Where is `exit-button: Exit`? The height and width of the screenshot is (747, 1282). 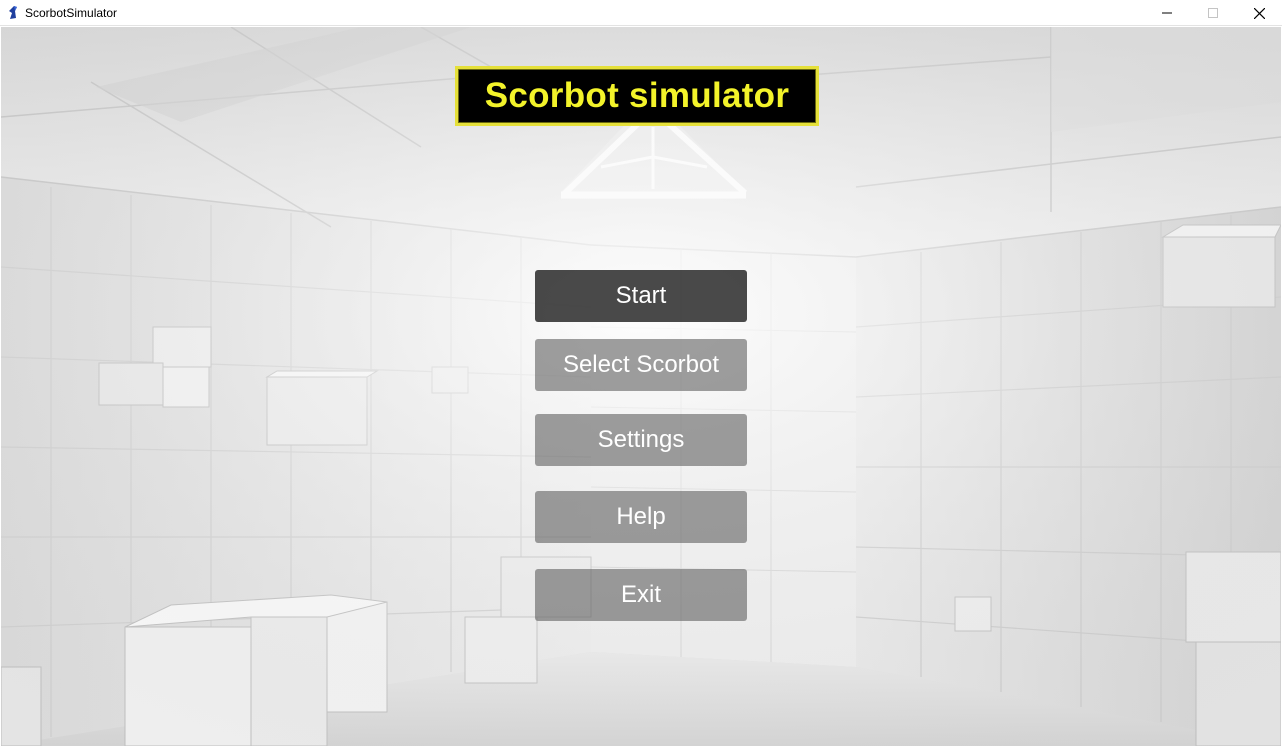 exit-button: Exit is located at coordinates (641, 595).